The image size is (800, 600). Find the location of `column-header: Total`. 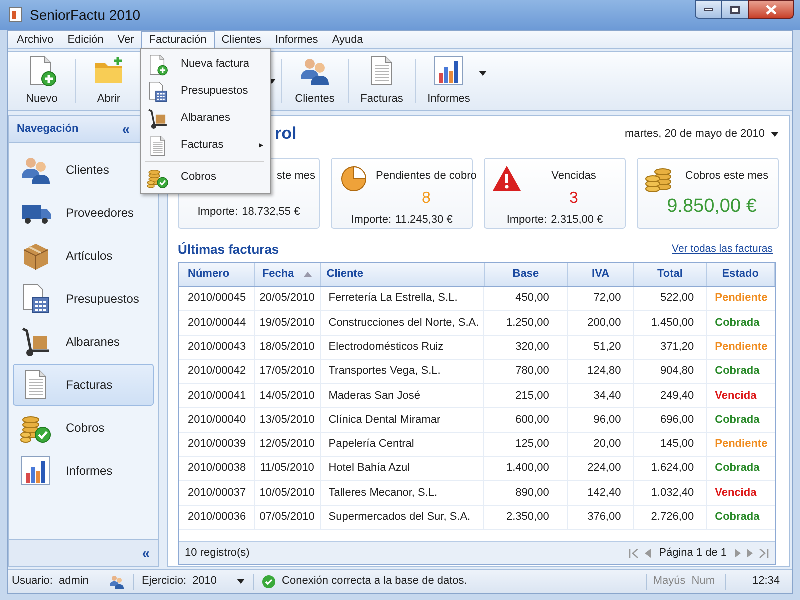

column-header: Total is located at coordinates (671, 274).